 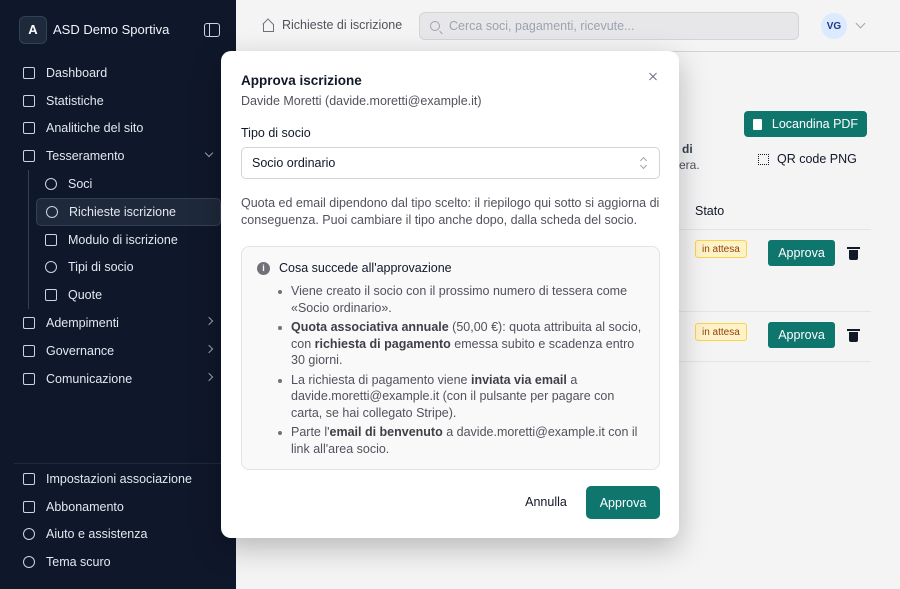 I want to click on sidebar-item-label: Modulo di iscrizione, so click(x=123, y=239).